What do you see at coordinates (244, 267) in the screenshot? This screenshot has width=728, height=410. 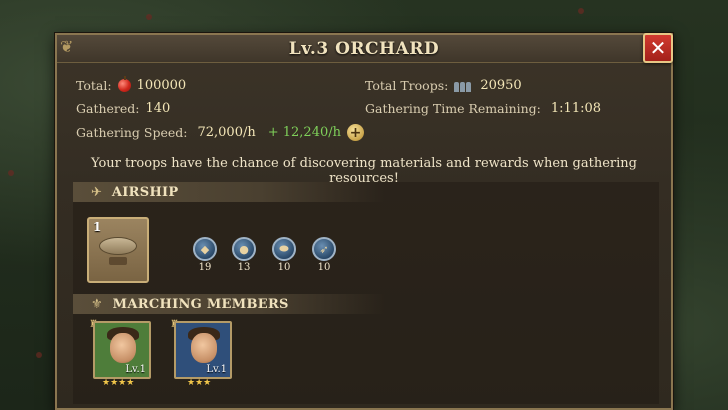 I see `unit-count: 13` at bounding box center [244, 267].